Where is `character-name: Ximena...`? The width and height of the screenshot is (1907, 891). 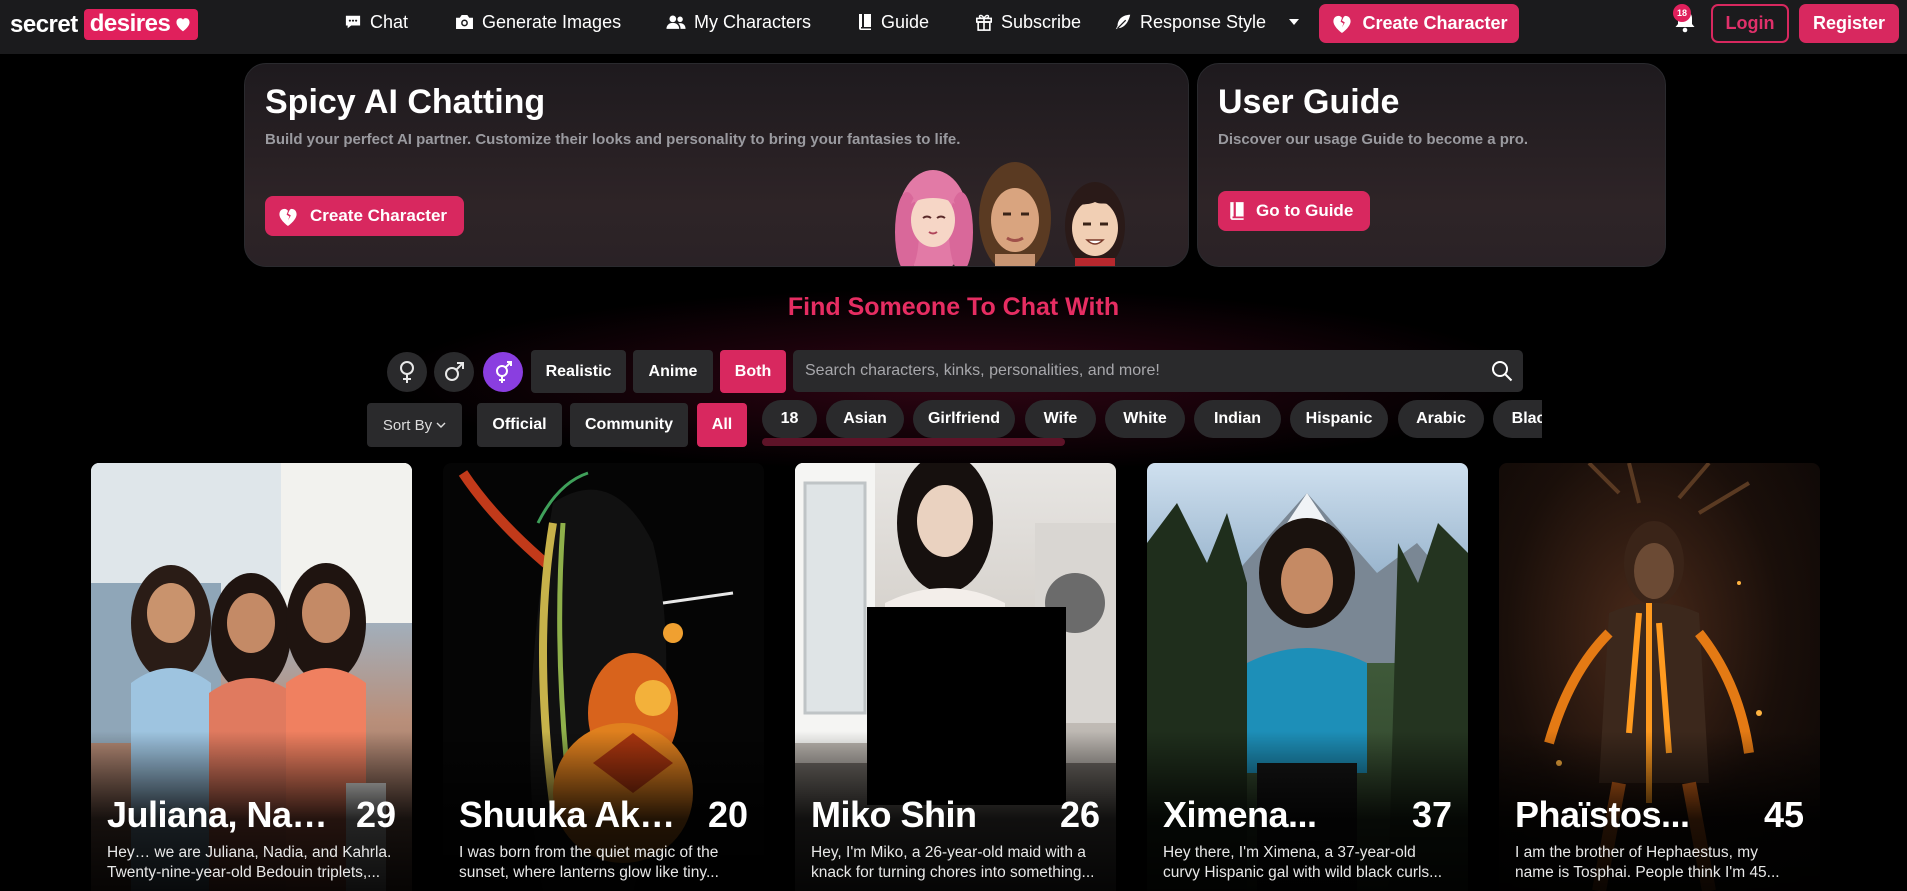 character-name: Ximena... is located at coordinates (1240, 814).